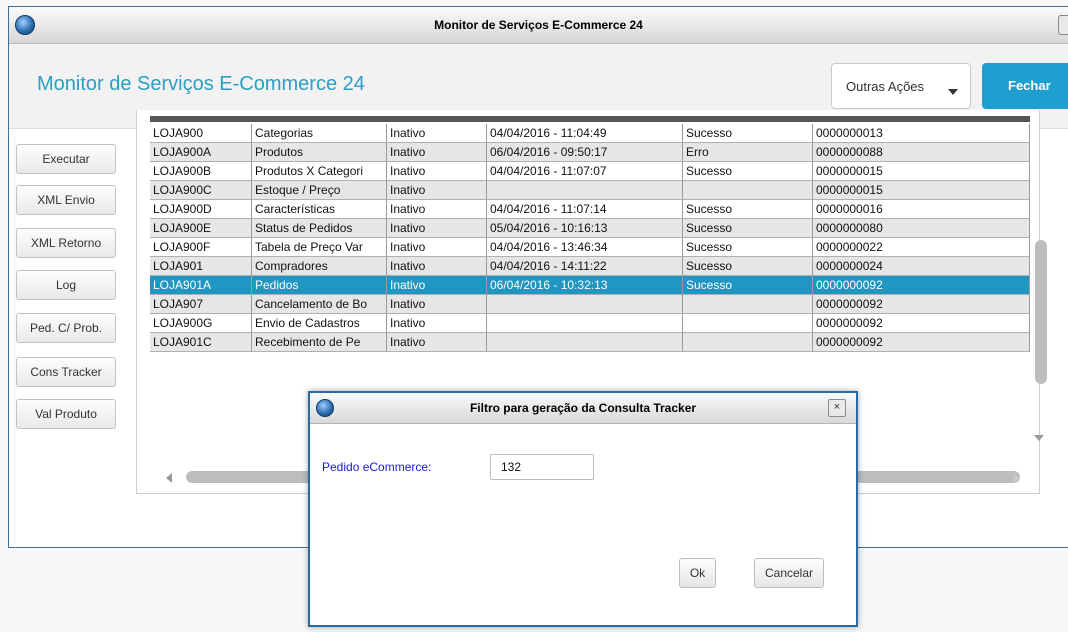 This screenshot has width=1068, height=632. I want to click on table-cell: 04/04/2016 - 14:11:22, so click(585, 266).